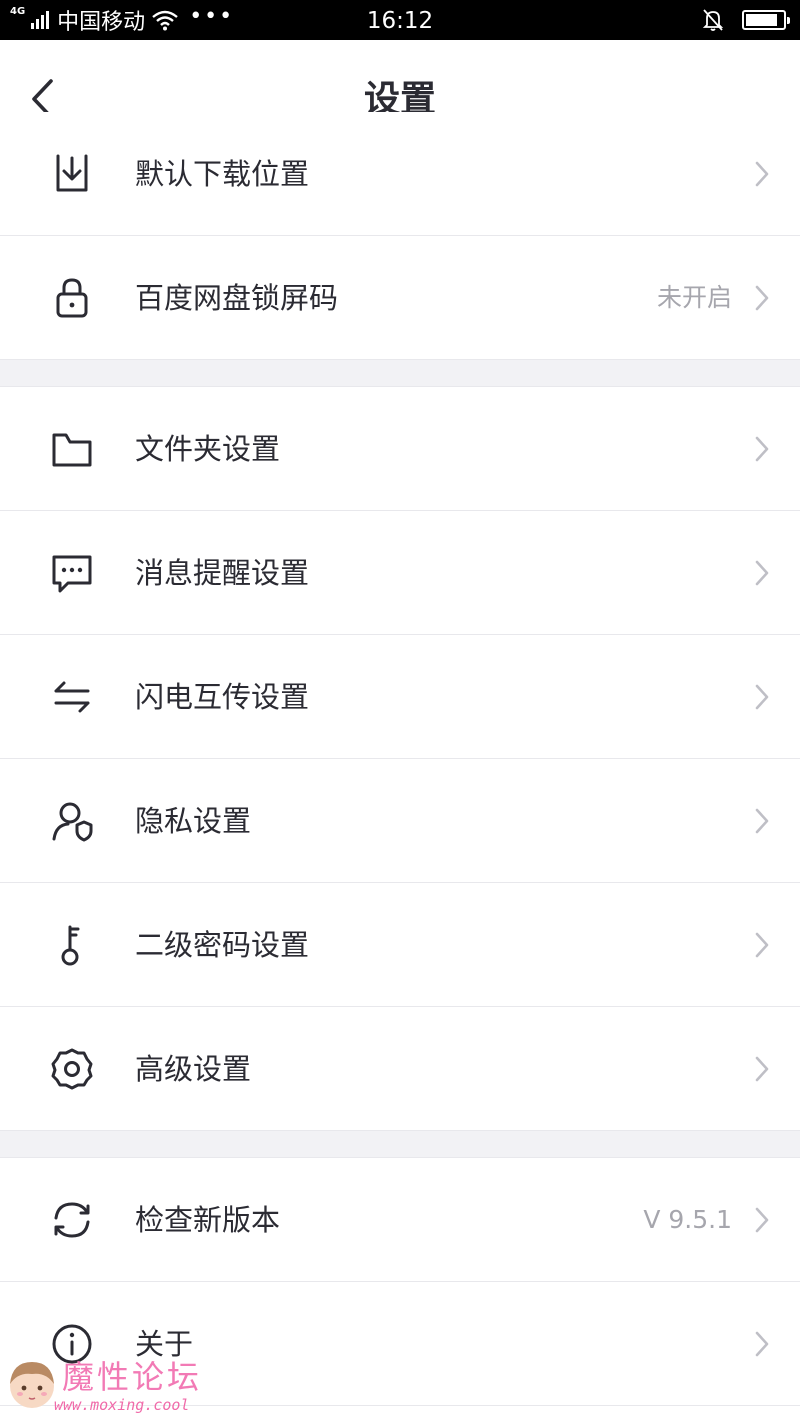  Describe the element at coordinates (400, 945) in the screenshot. I see `row-secondary-password: 二级密码设置` at that location.